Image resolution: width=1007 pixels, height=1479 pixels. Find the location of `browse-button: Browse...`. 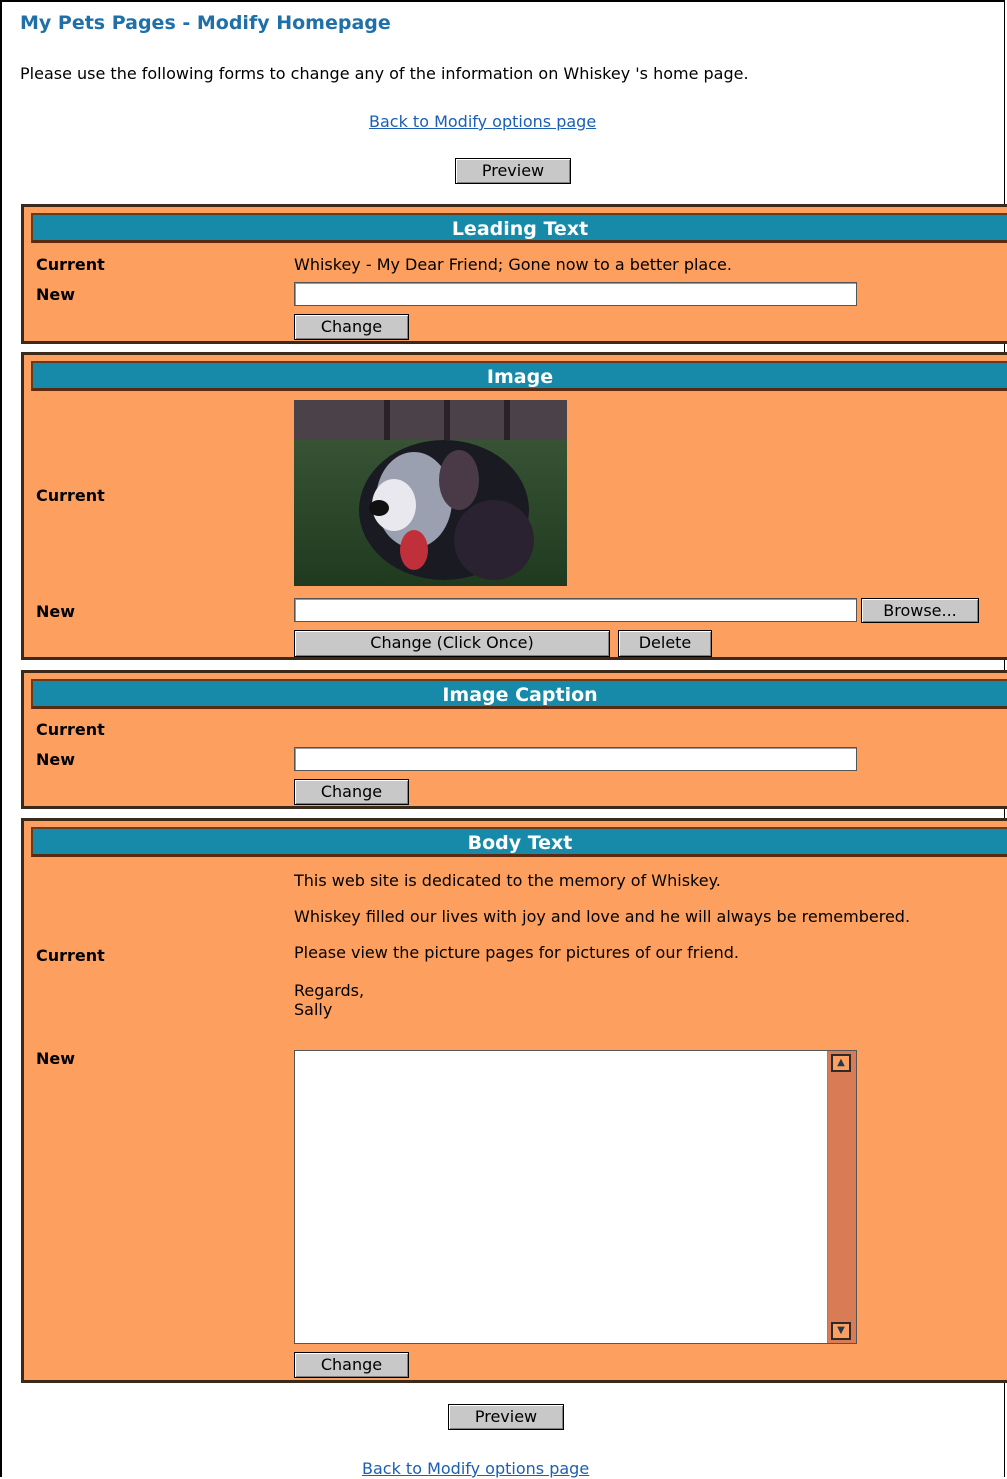

browse-button: Browse... is located at coordinates (920, 610).